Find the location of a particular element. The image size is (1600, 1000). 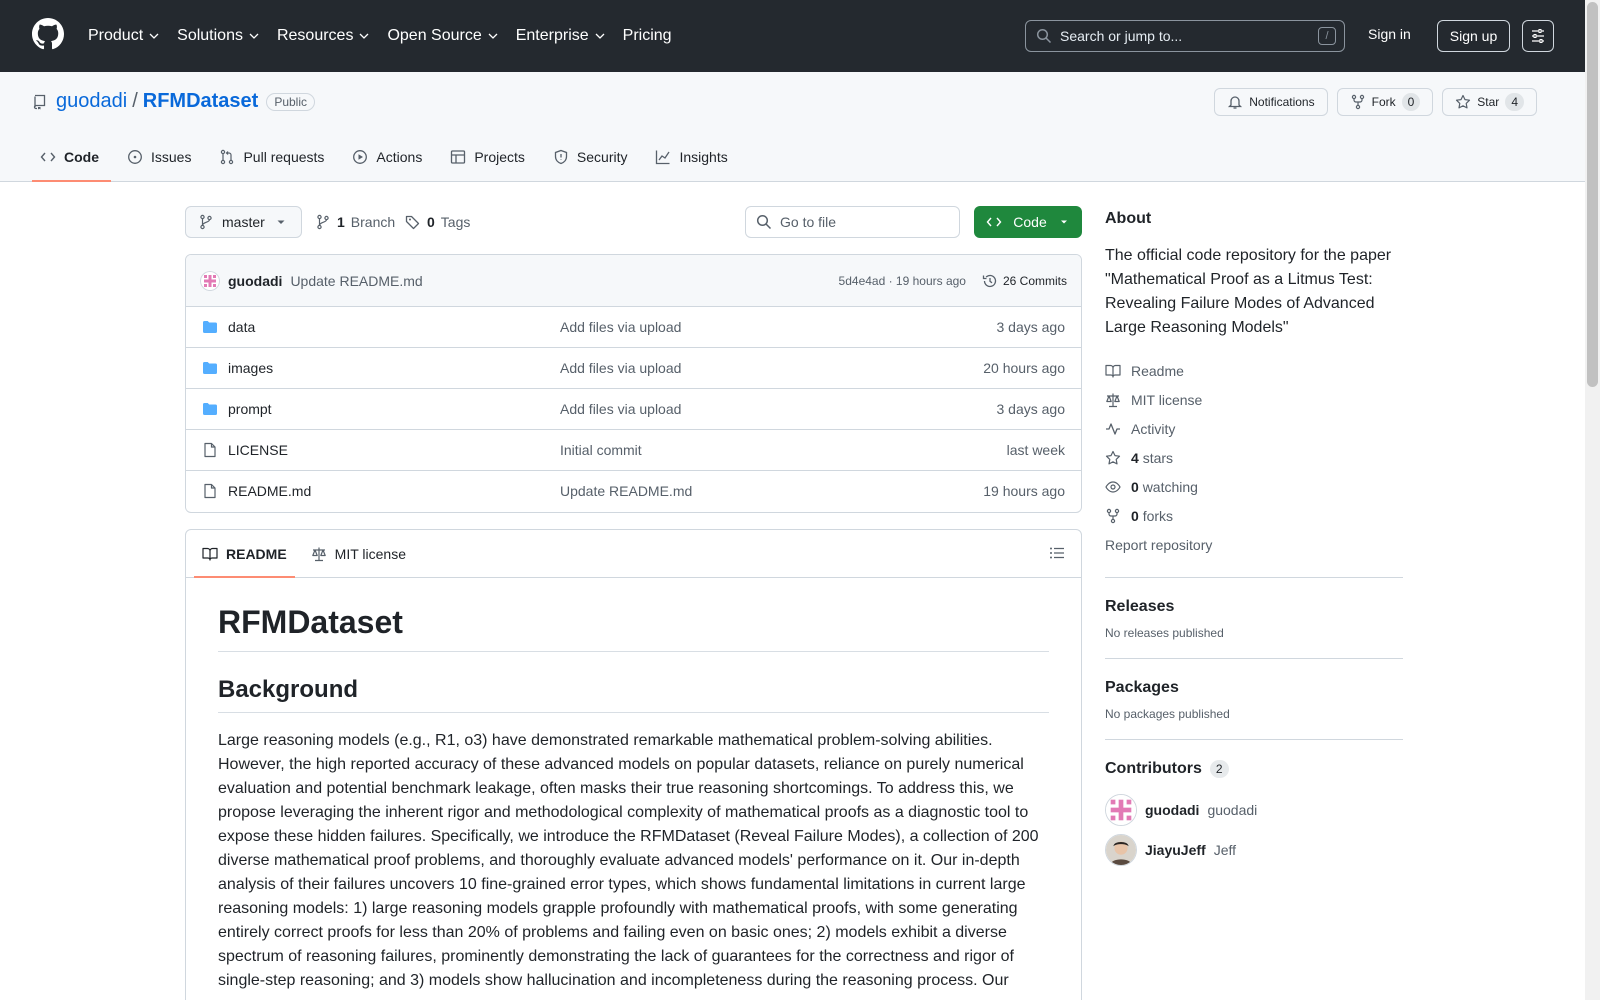

commit-author: guodadi is located at coordinates (255, 281).